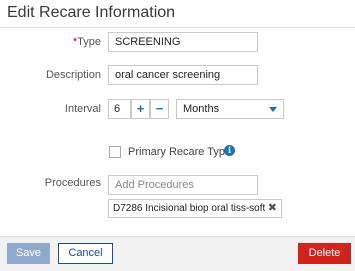 The image size is (355, 271). I want to click on type-label: Type, so click(89, 42).